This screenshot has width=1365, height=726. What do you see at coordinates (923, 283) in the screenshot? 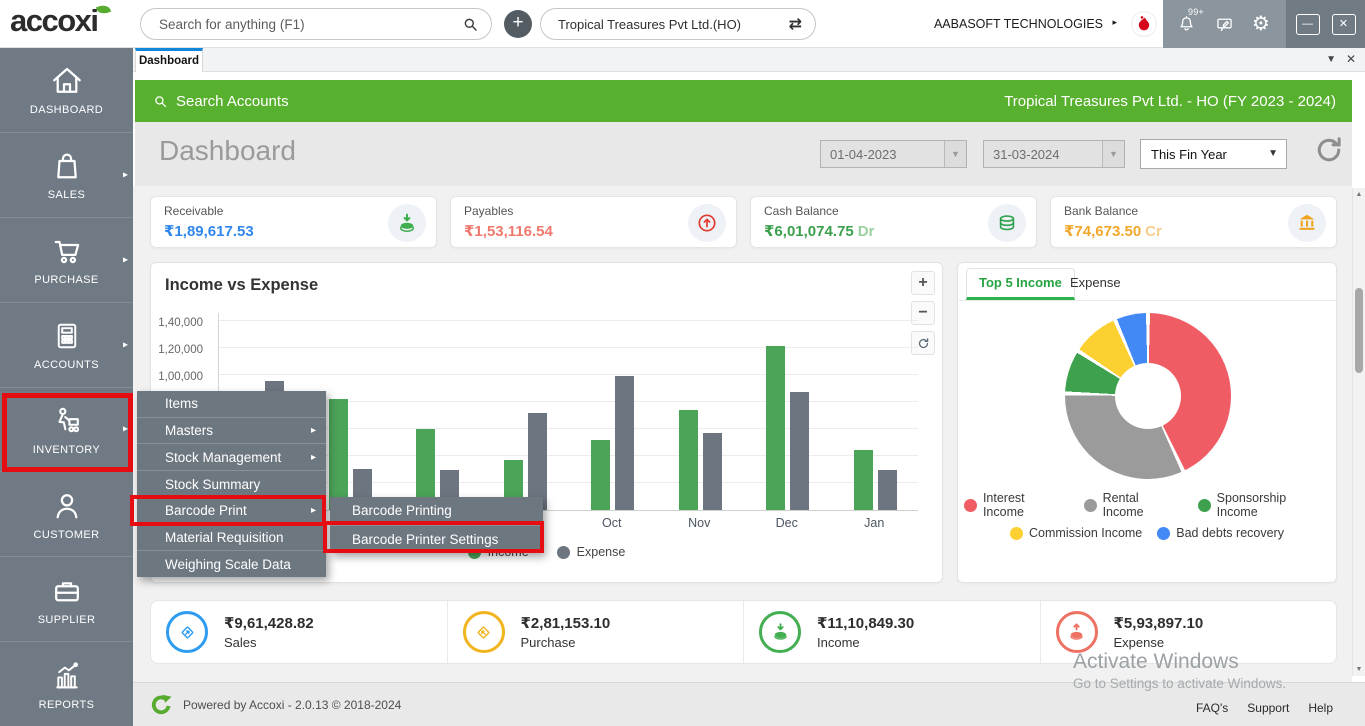
I see `chart-zoom-in-button: +` at bounding box center [923, 283].